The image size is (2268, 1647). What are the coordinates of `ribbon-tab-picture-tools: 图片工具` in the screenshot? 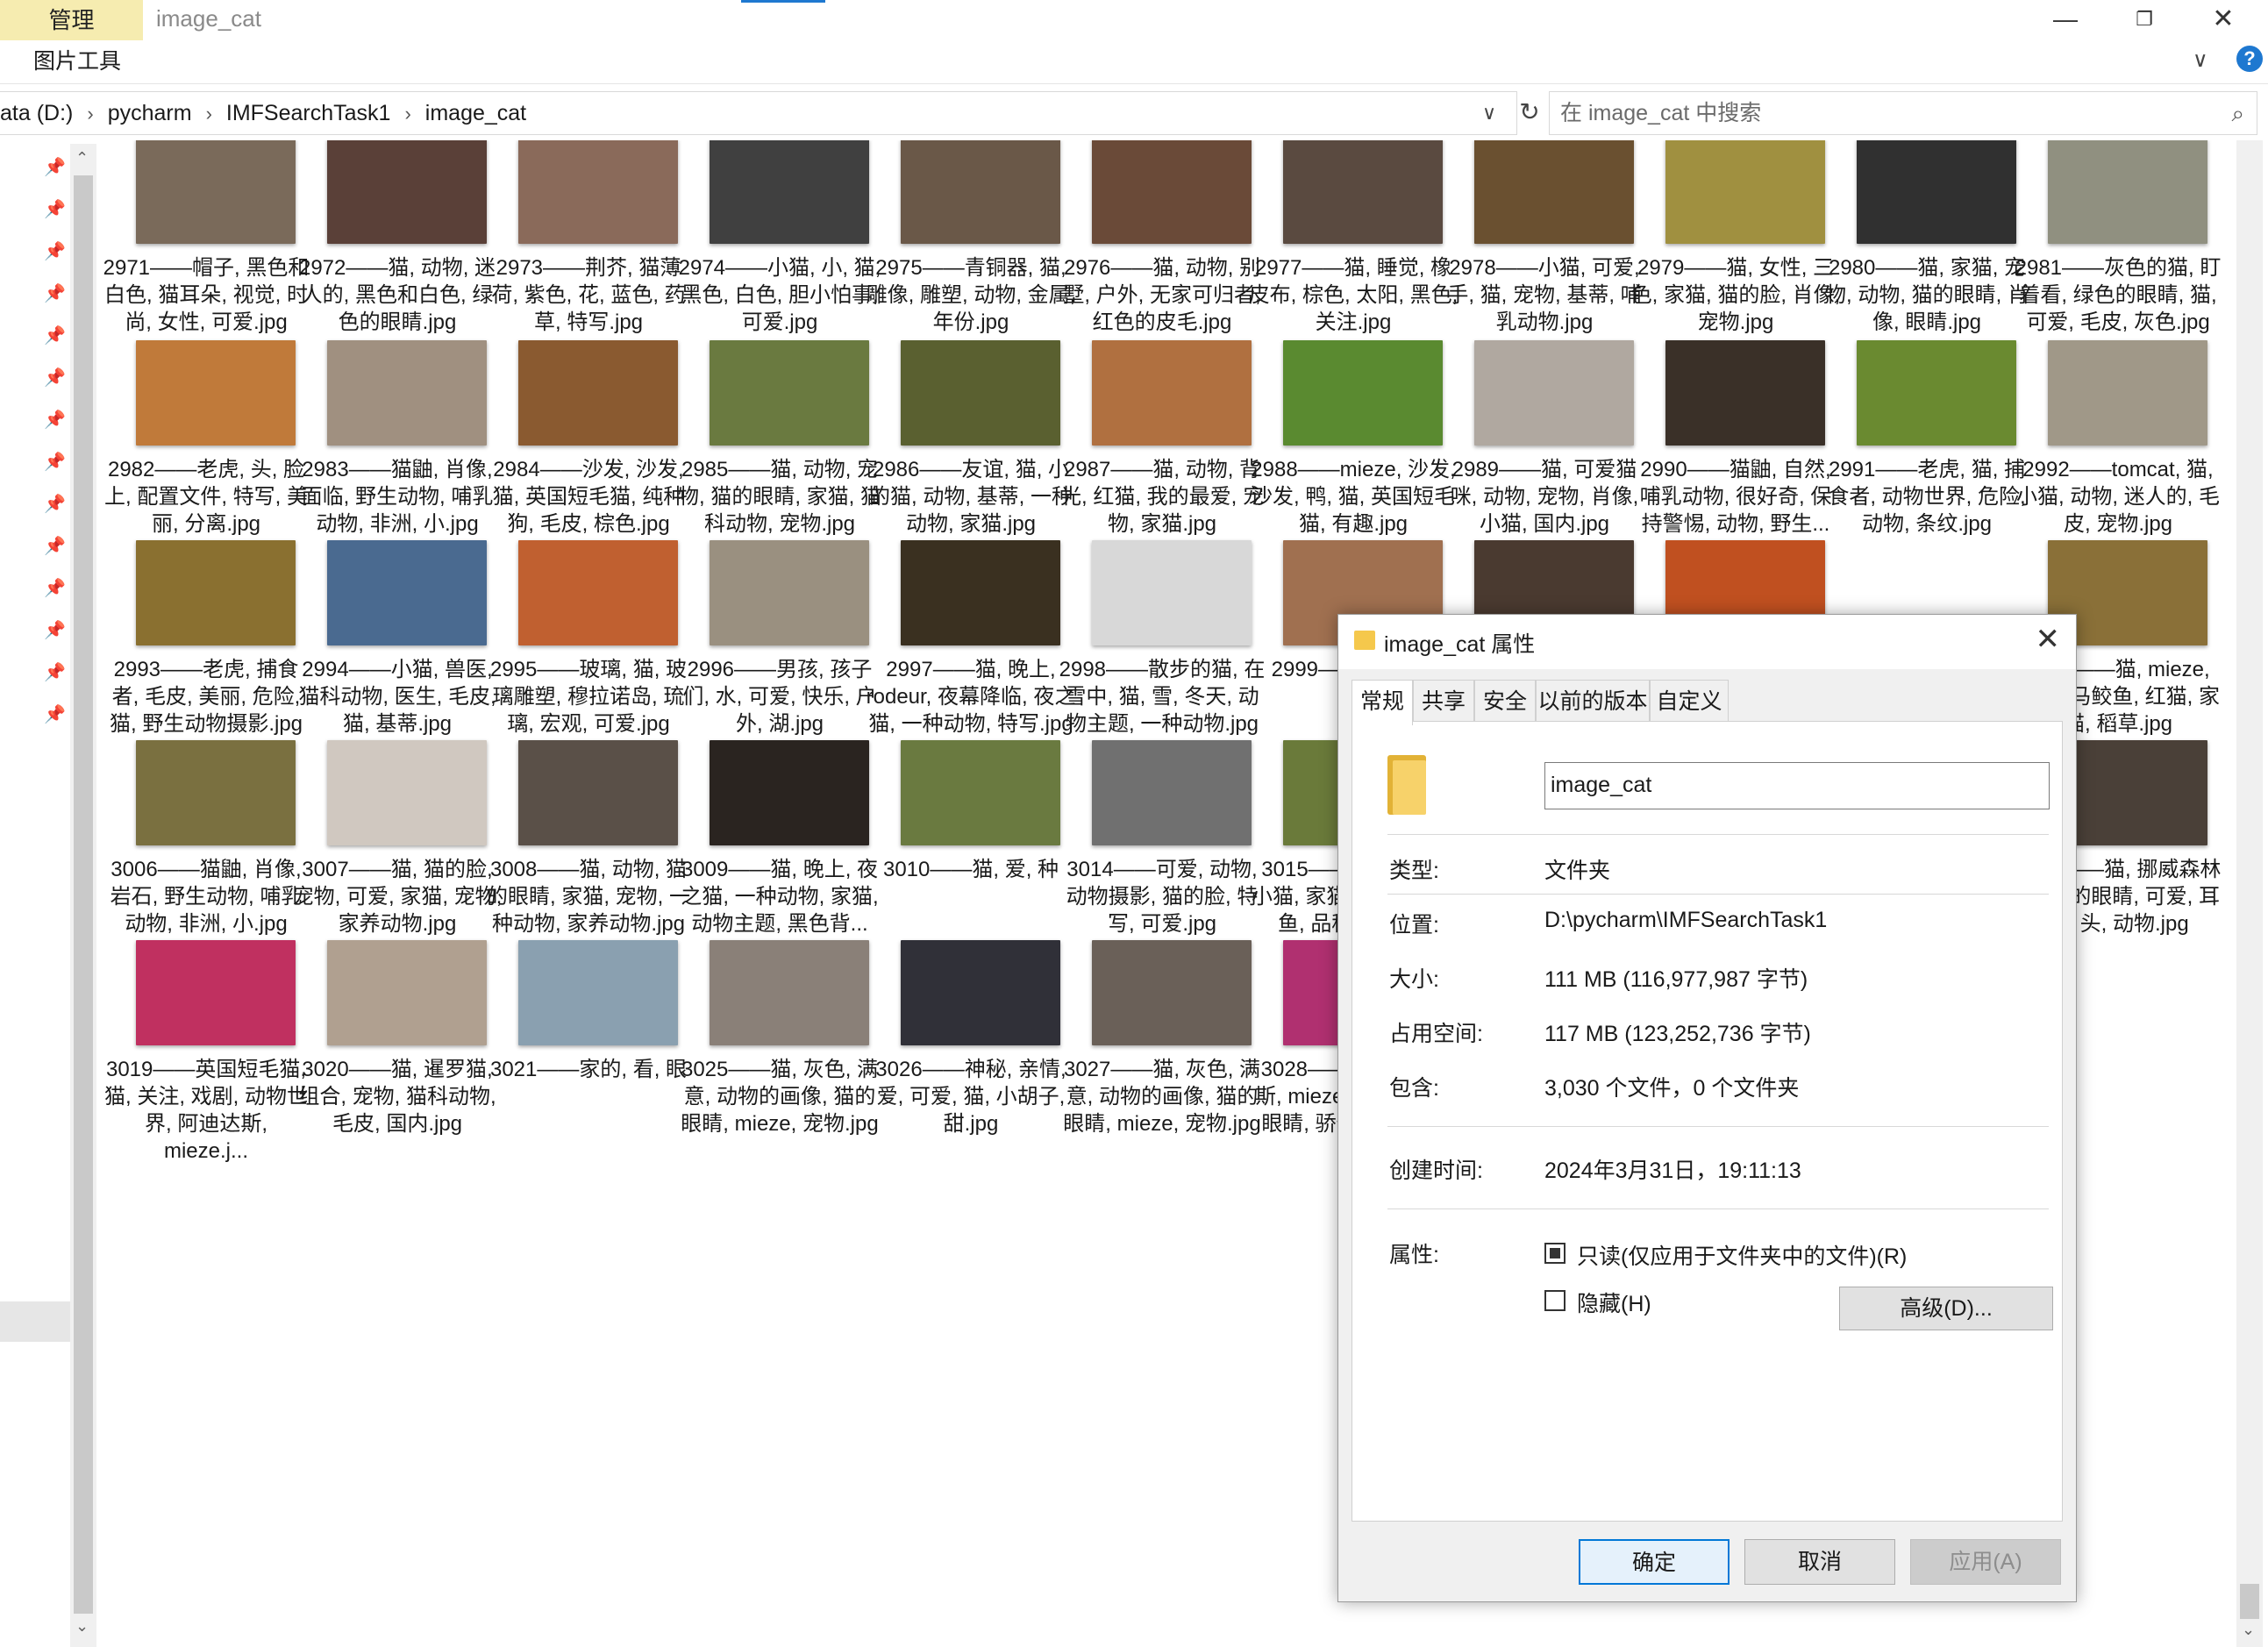 It's located at (77, 62).